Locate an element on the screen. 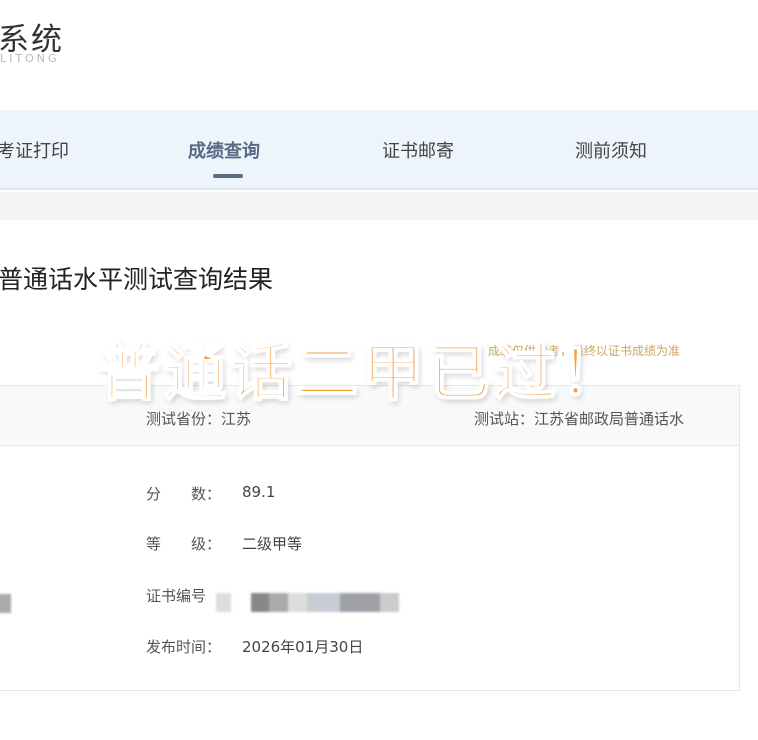 The width and height of the screenshot is (758, 740). nav-item-admission-print: 考证打印 is located at coordinates (34, 150).